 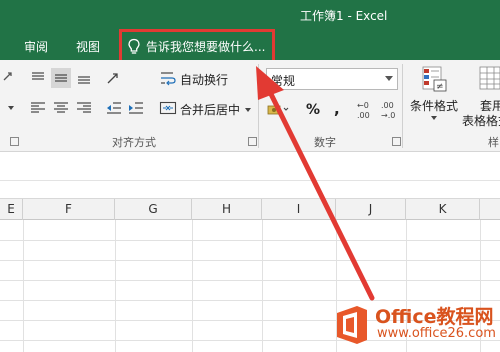 I want to click on alignment-group-label: 对齐方式, so click(x=134, y=142).